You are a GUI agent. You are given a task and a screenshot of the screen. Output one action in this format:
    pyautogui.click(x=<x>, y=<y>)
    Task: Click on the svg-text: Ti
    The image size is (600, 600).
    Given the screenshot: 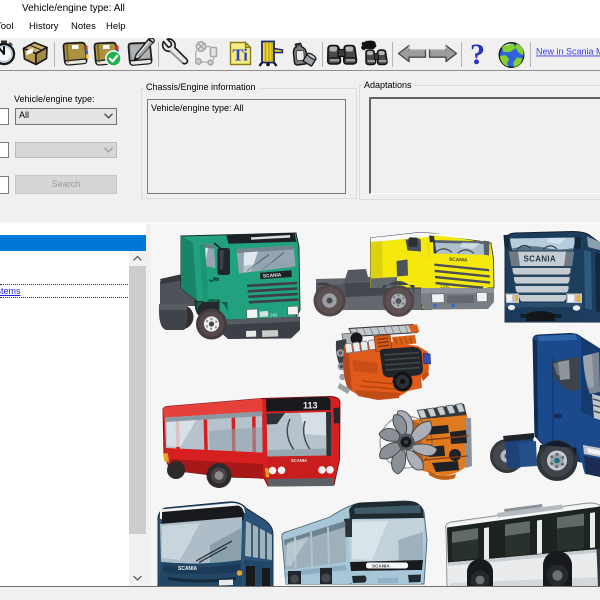 What is the action you would take?
    pyautogui.click(x=241, y=55)
    